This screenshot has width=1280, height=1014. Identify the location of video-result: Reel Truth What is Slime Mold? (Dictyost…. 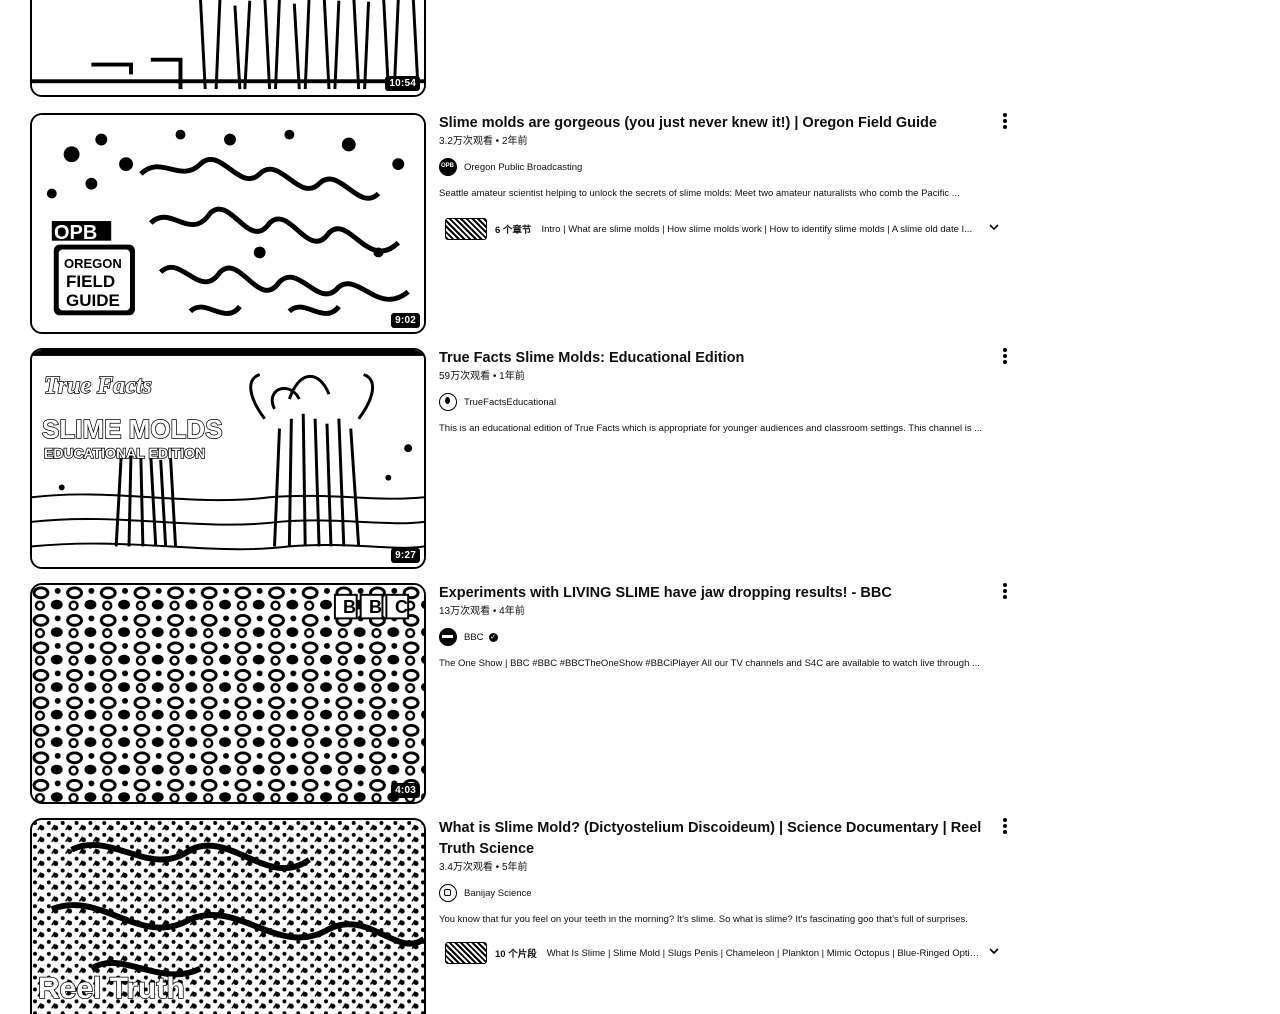
(525, 916).